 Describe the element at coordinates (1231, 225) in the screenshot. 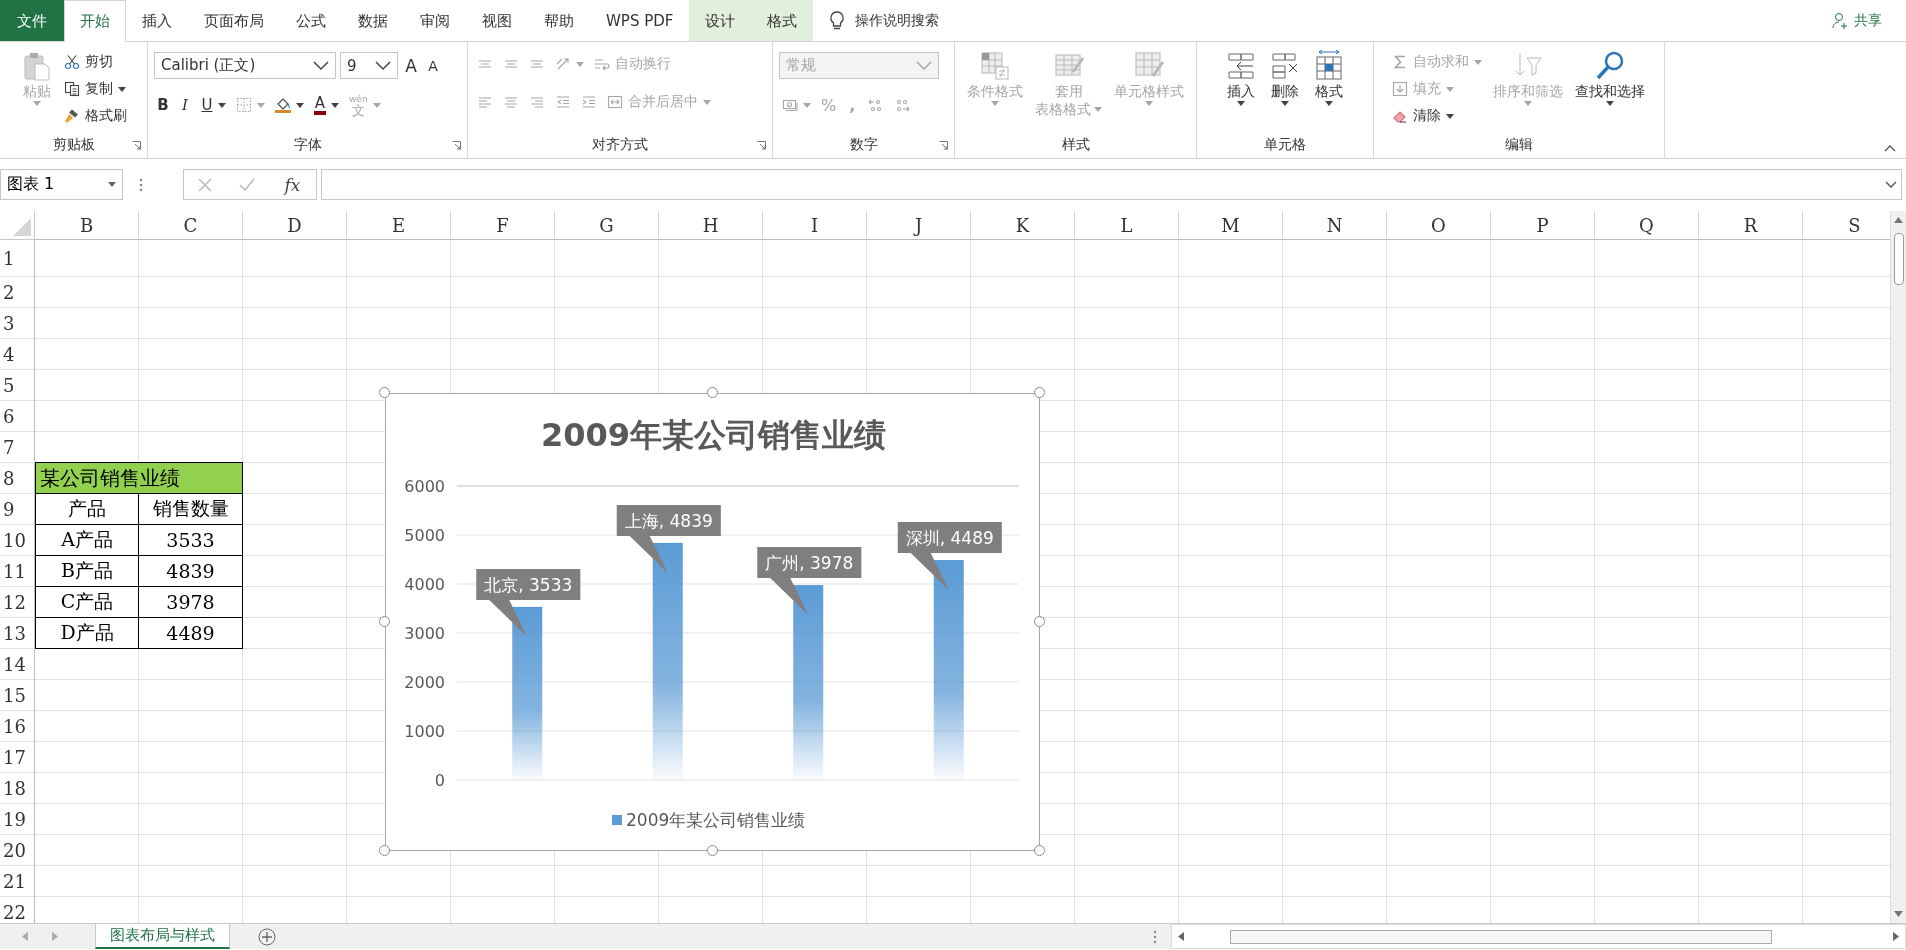

I see `column-header: M` at that location.